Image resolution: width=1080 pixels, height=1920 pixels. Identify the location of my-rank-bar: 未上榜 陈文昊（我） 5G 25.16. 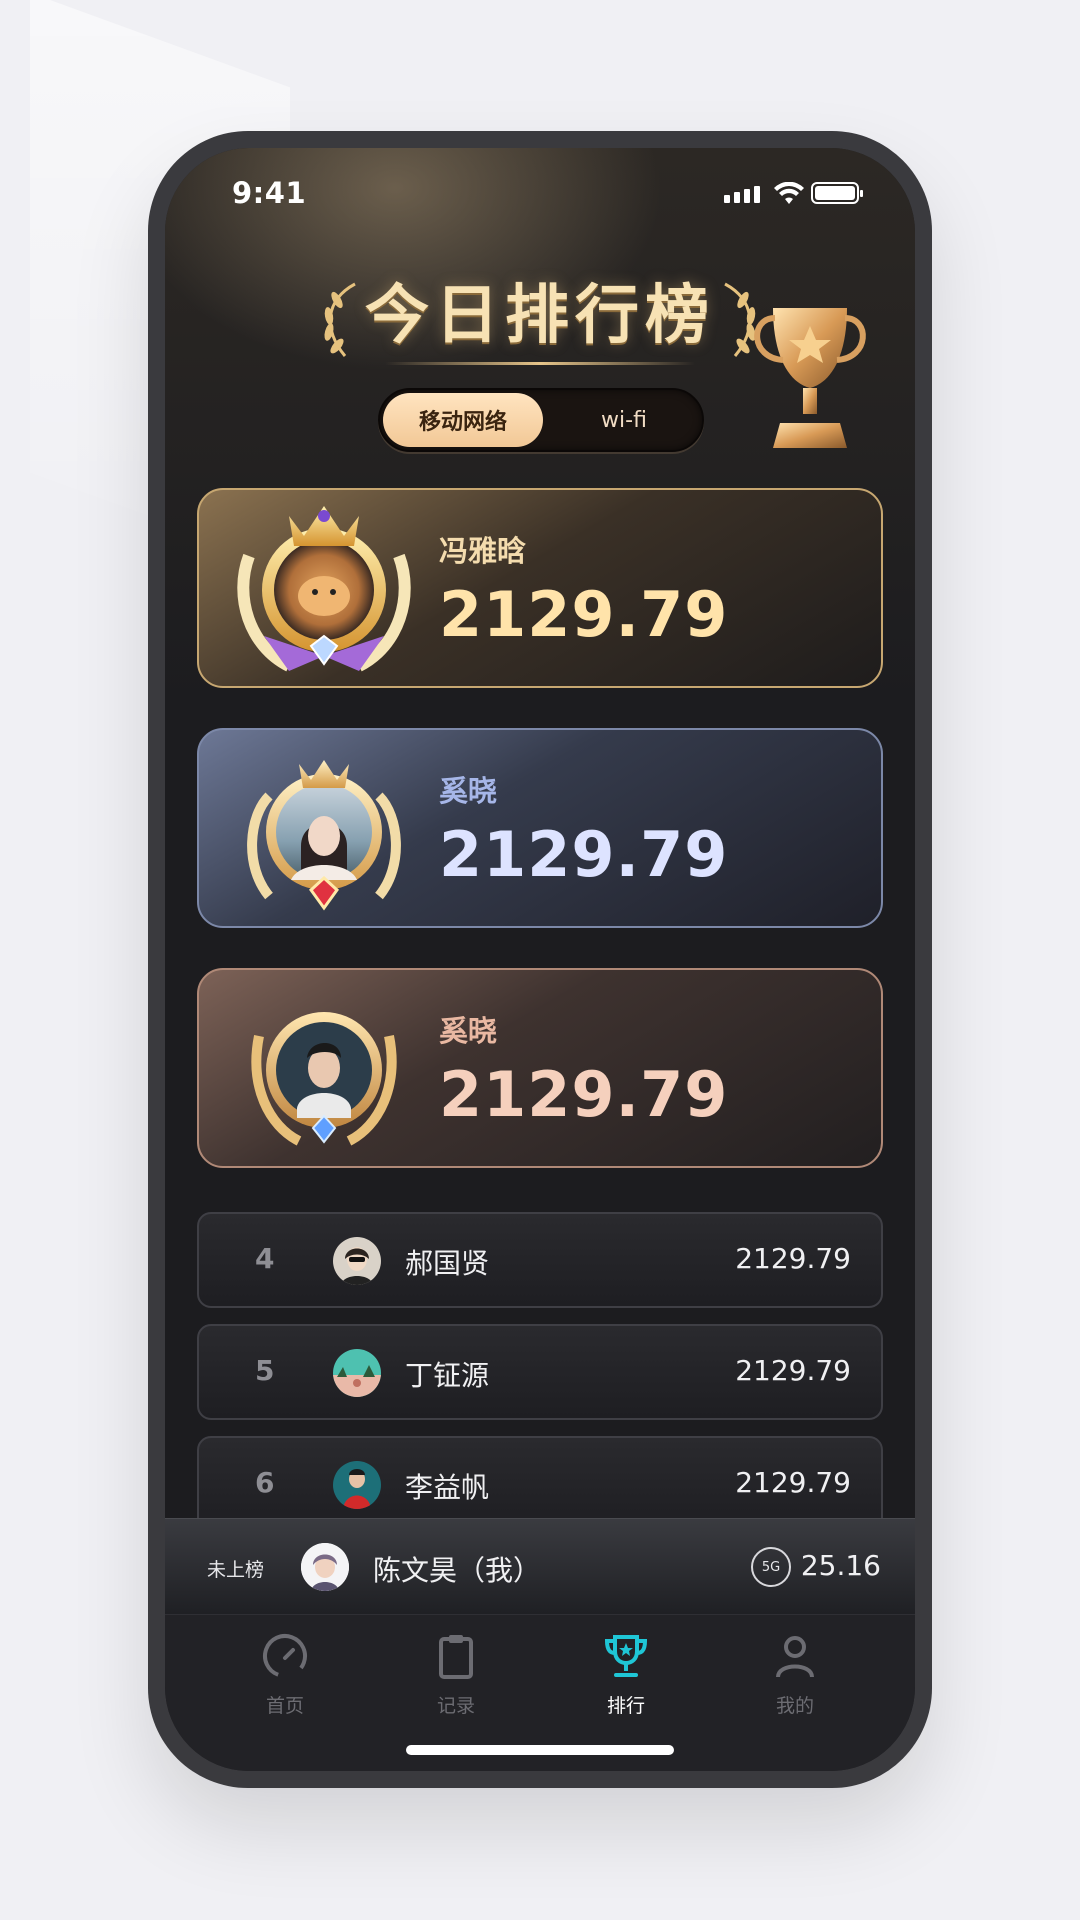
(540, 1566).